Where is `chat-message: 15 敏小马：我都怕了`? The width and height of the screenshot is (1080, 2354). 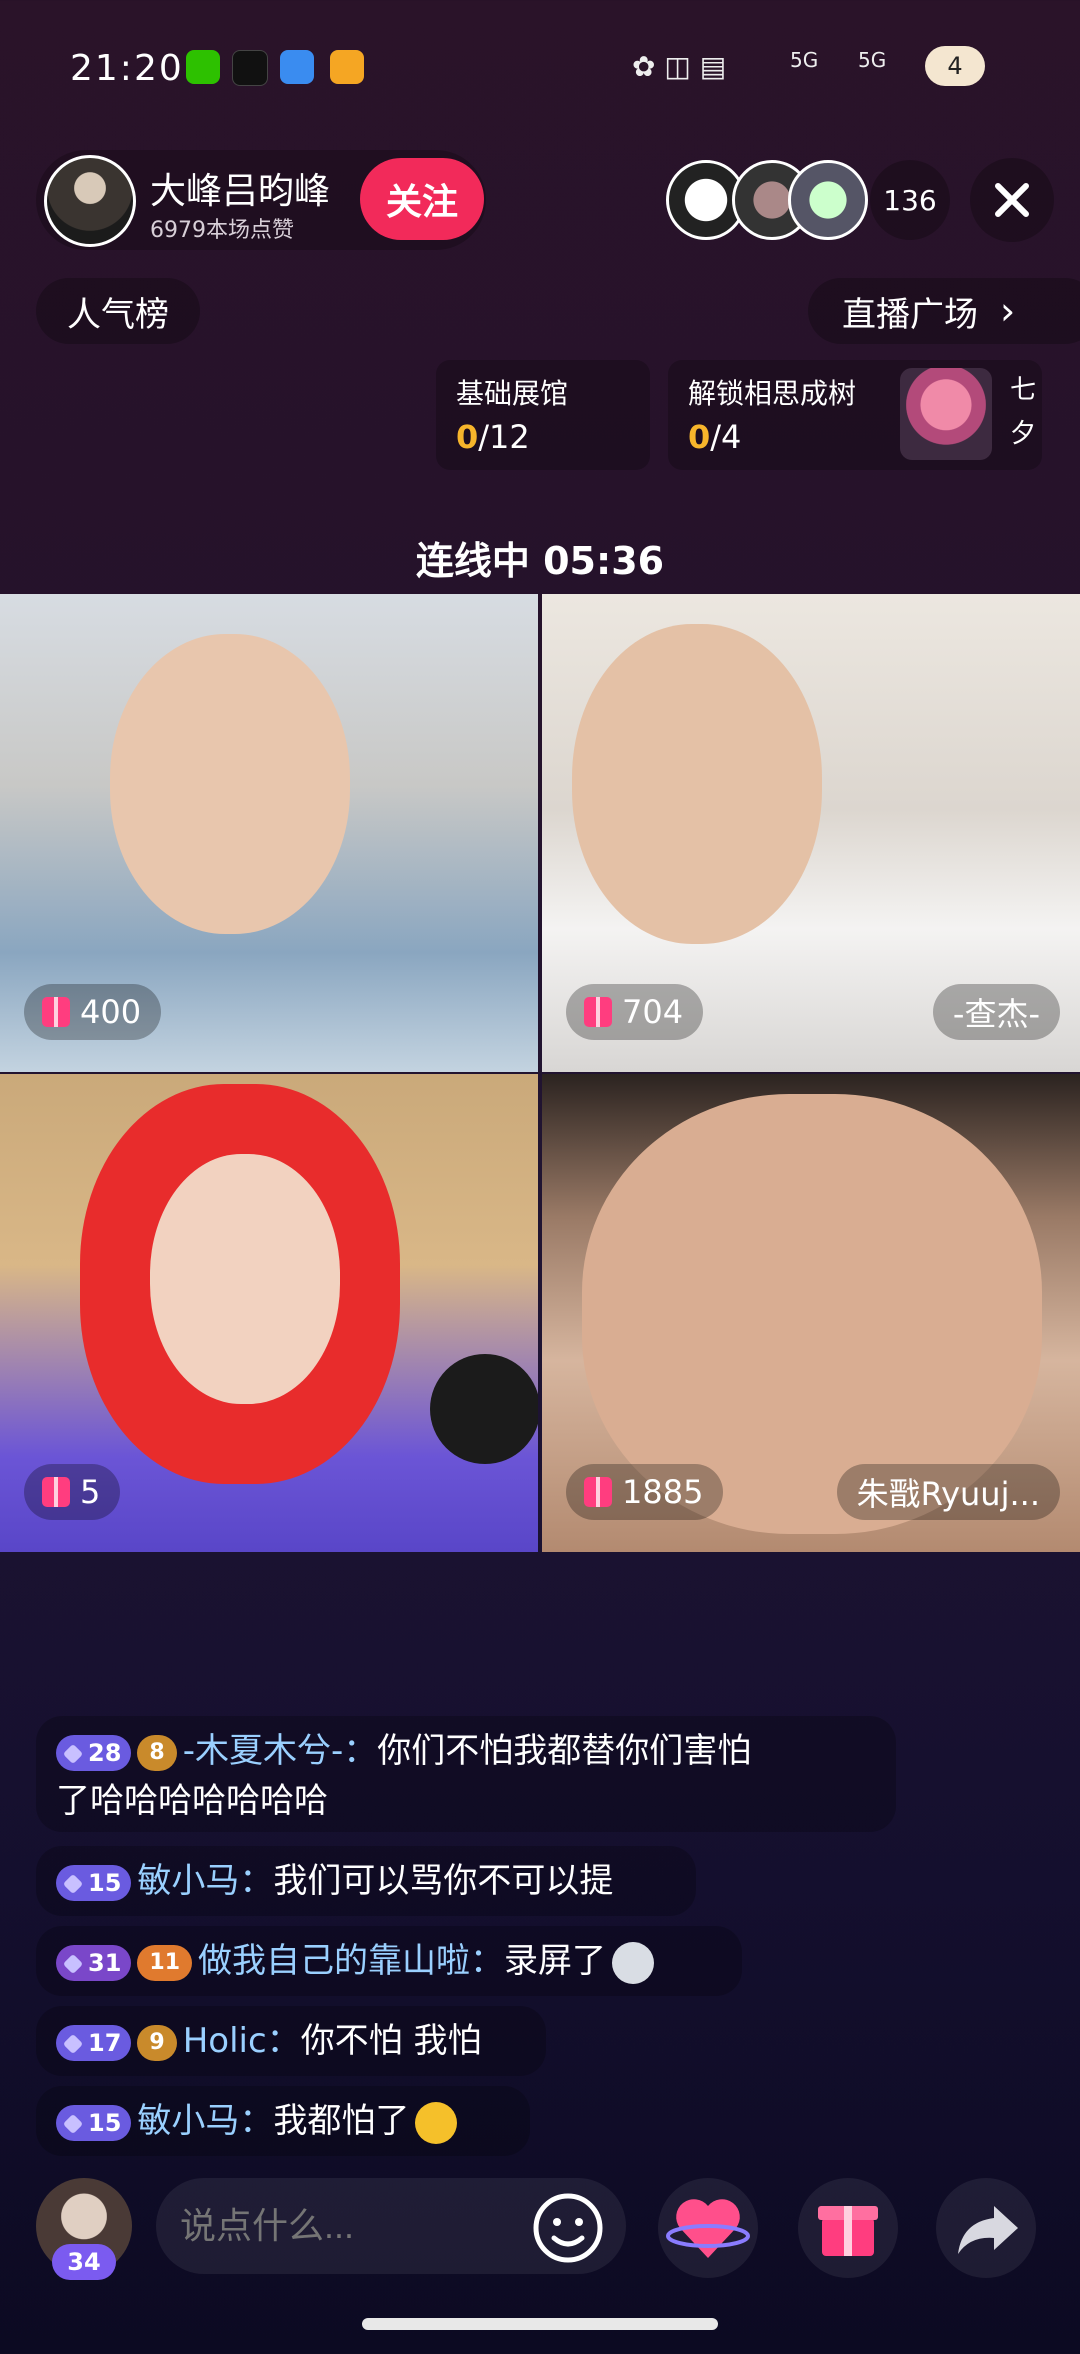
chat-message: 15 敏小马：我都怕了 is located at coordinates (283, 2121).